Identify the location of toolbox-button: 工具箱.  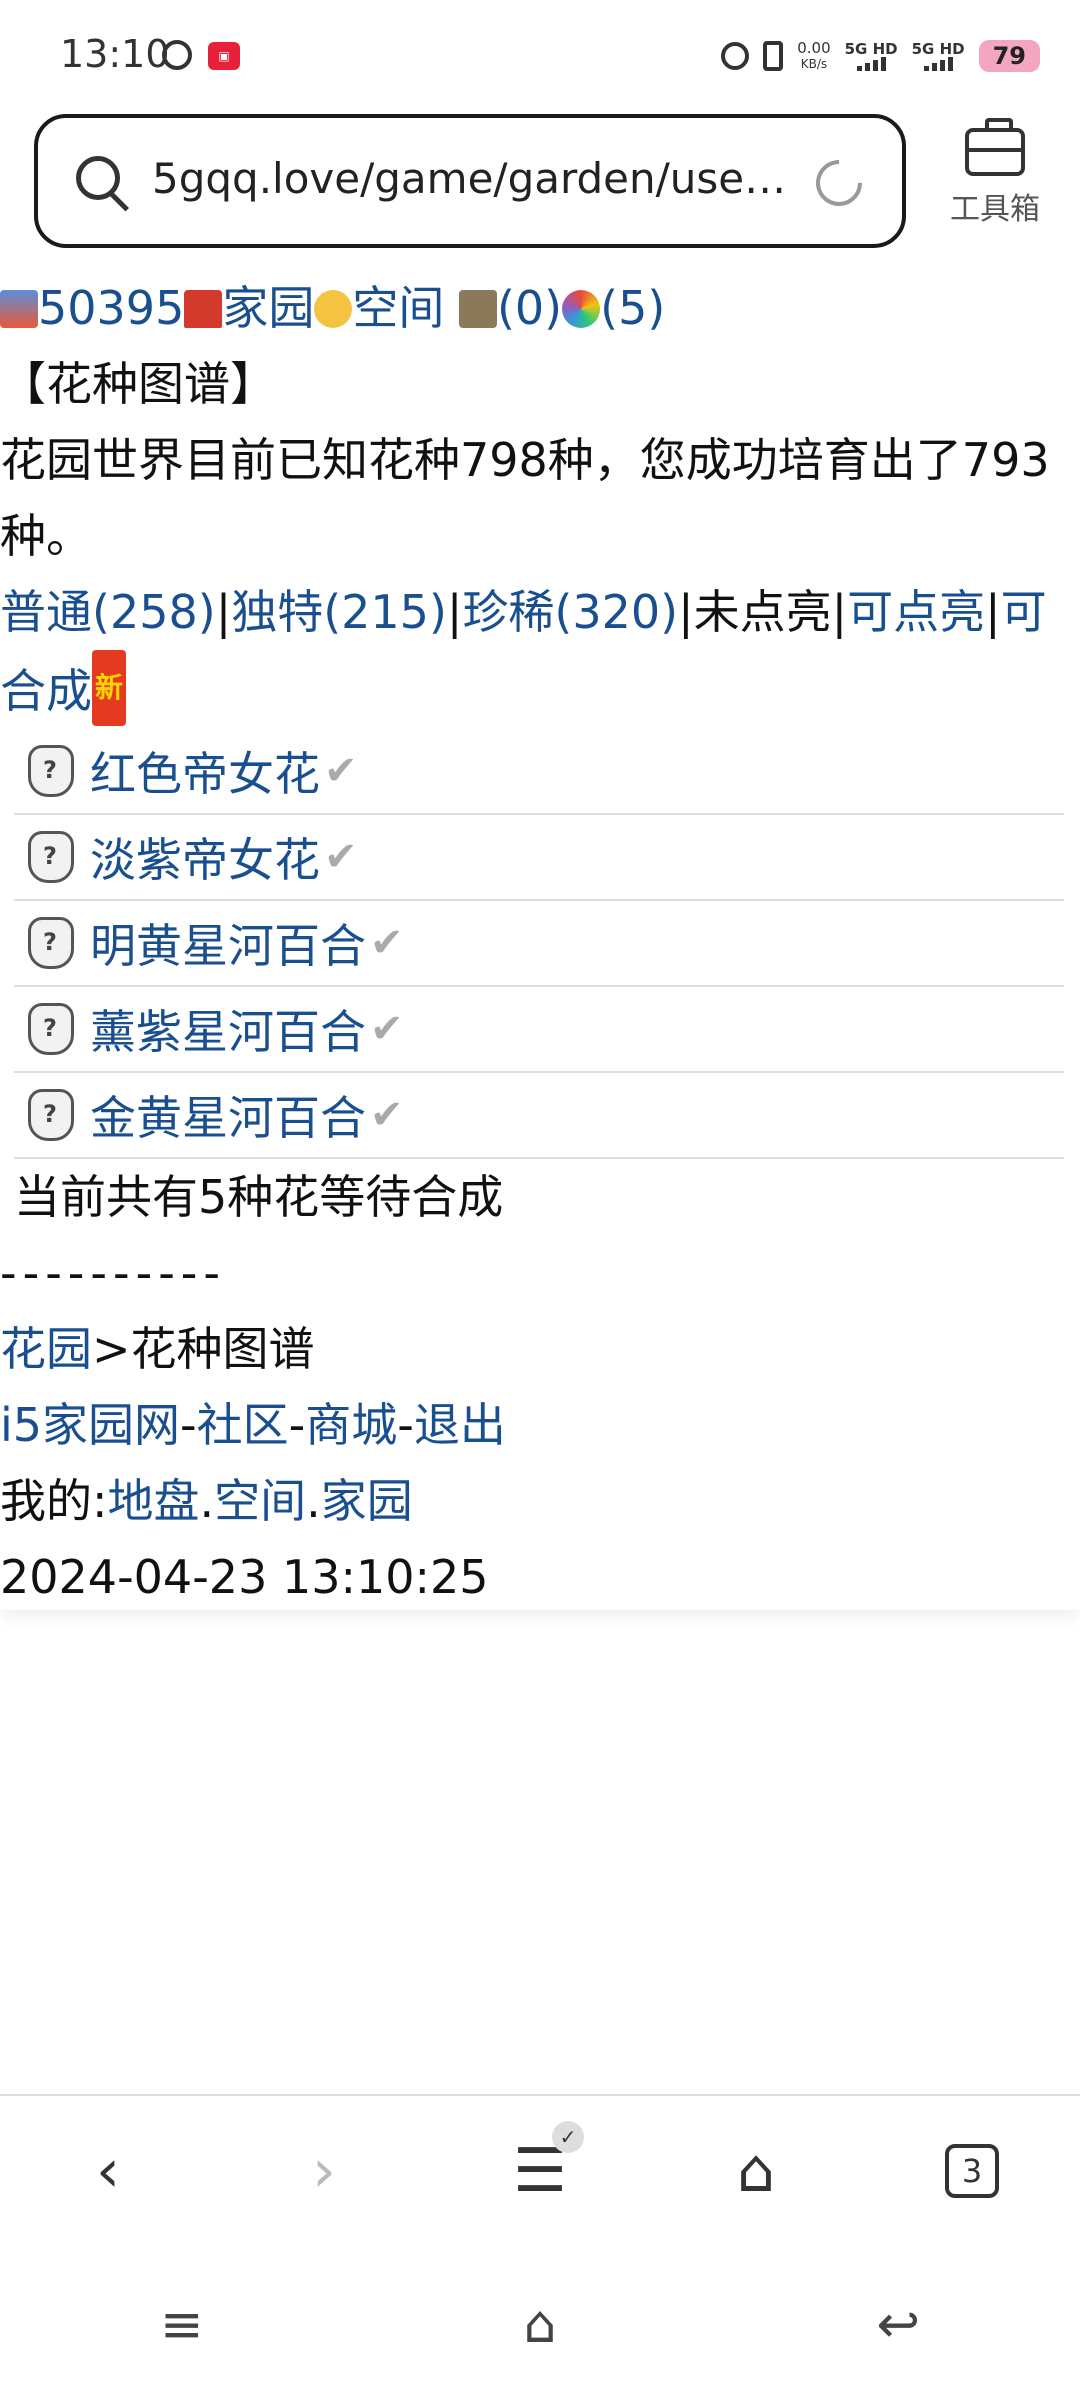
(995, 173).